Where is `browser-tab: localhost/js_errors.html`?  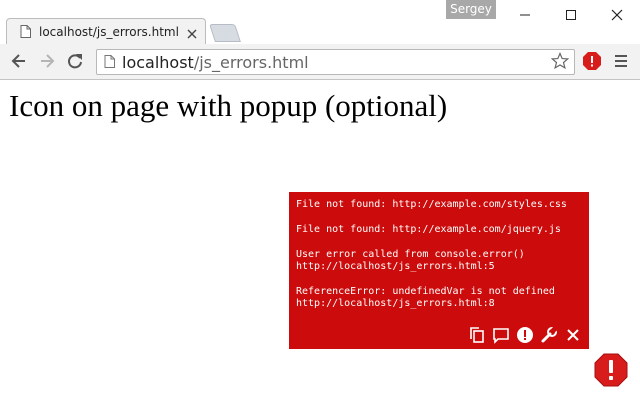 browser-tab: localhost/js_errors.html is located at coordinates (106, 31).